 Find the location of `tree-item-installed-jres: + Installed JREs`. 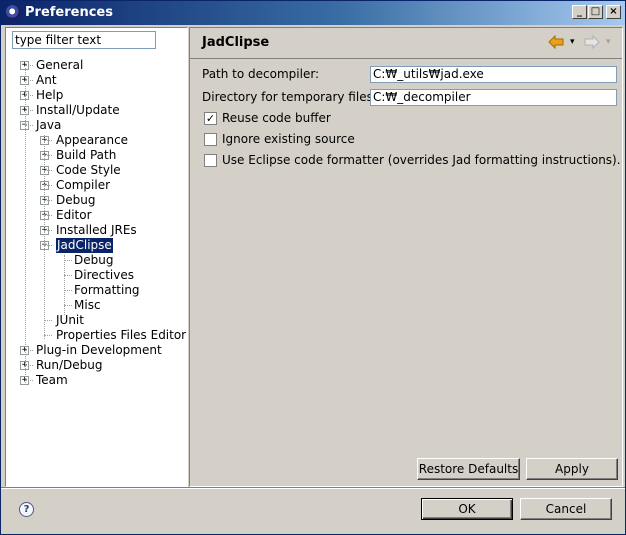

tree-item-installed-jres: + Installed JREs is located at coordinates (96, 230).